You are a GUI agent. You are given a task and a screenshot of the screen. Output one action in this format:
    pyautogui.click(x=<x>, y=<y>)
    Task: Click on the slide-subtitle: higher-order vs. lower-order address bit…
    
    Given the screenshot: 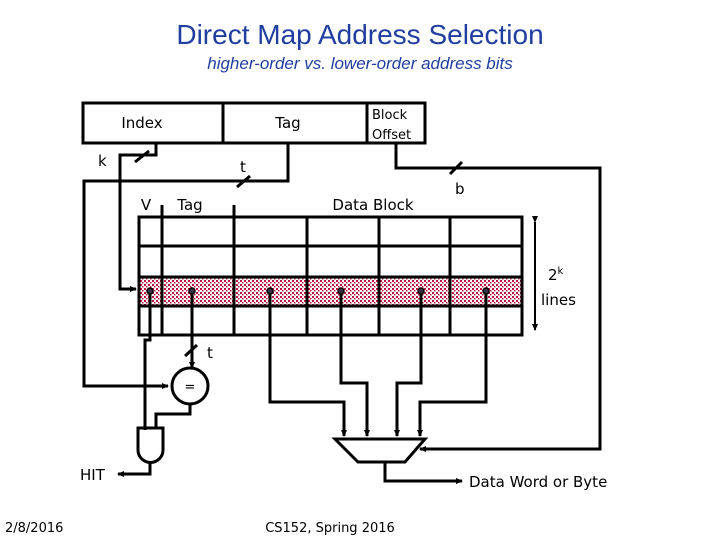 What is the action you would take?
    pyautogui.click(x=360, y=63)
    